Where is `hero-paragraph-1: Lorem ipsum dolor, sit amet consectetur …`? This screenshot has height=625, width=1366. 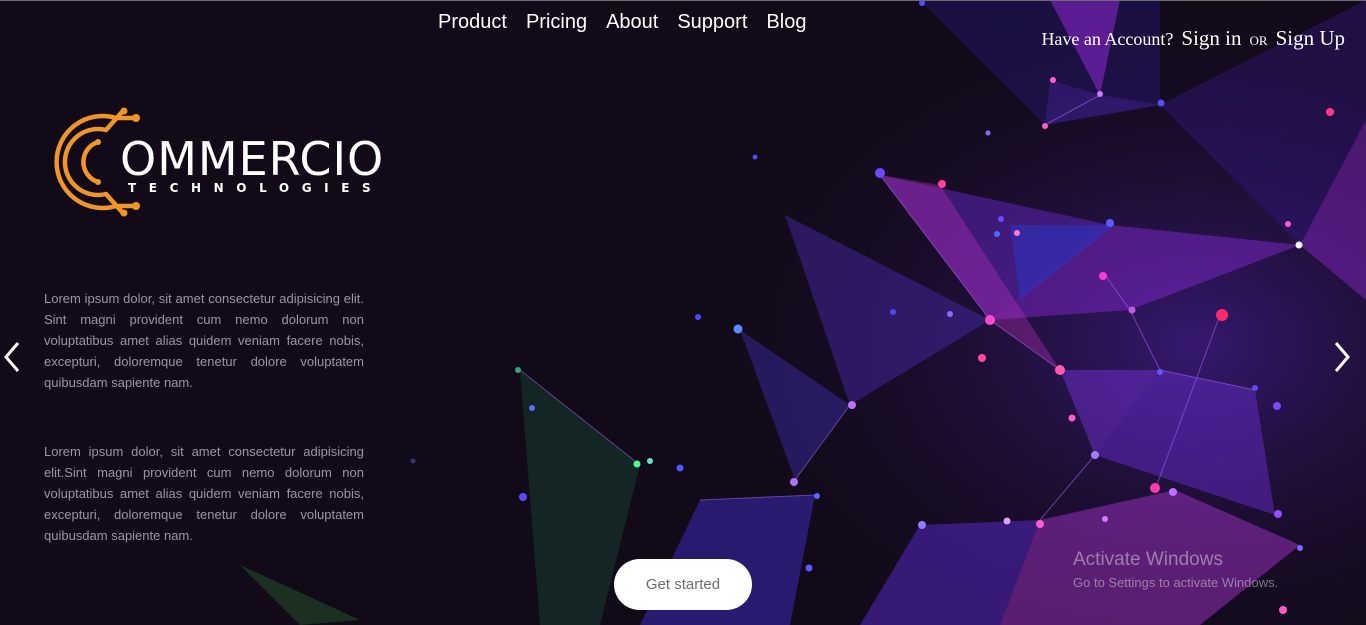
hero-paragraph-1: Lorem ipsum dolor, sit amet consectetur … is located at coordinates (204, 340).